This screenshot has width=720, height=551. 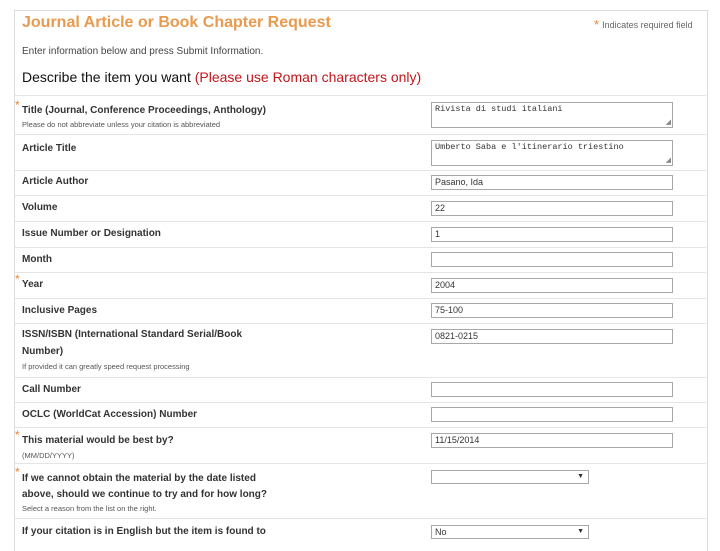 What do you see at coordinates (51, 389) in the screenshot?
I see `call-number-label: Call Number` at bounding box center [51, 389].